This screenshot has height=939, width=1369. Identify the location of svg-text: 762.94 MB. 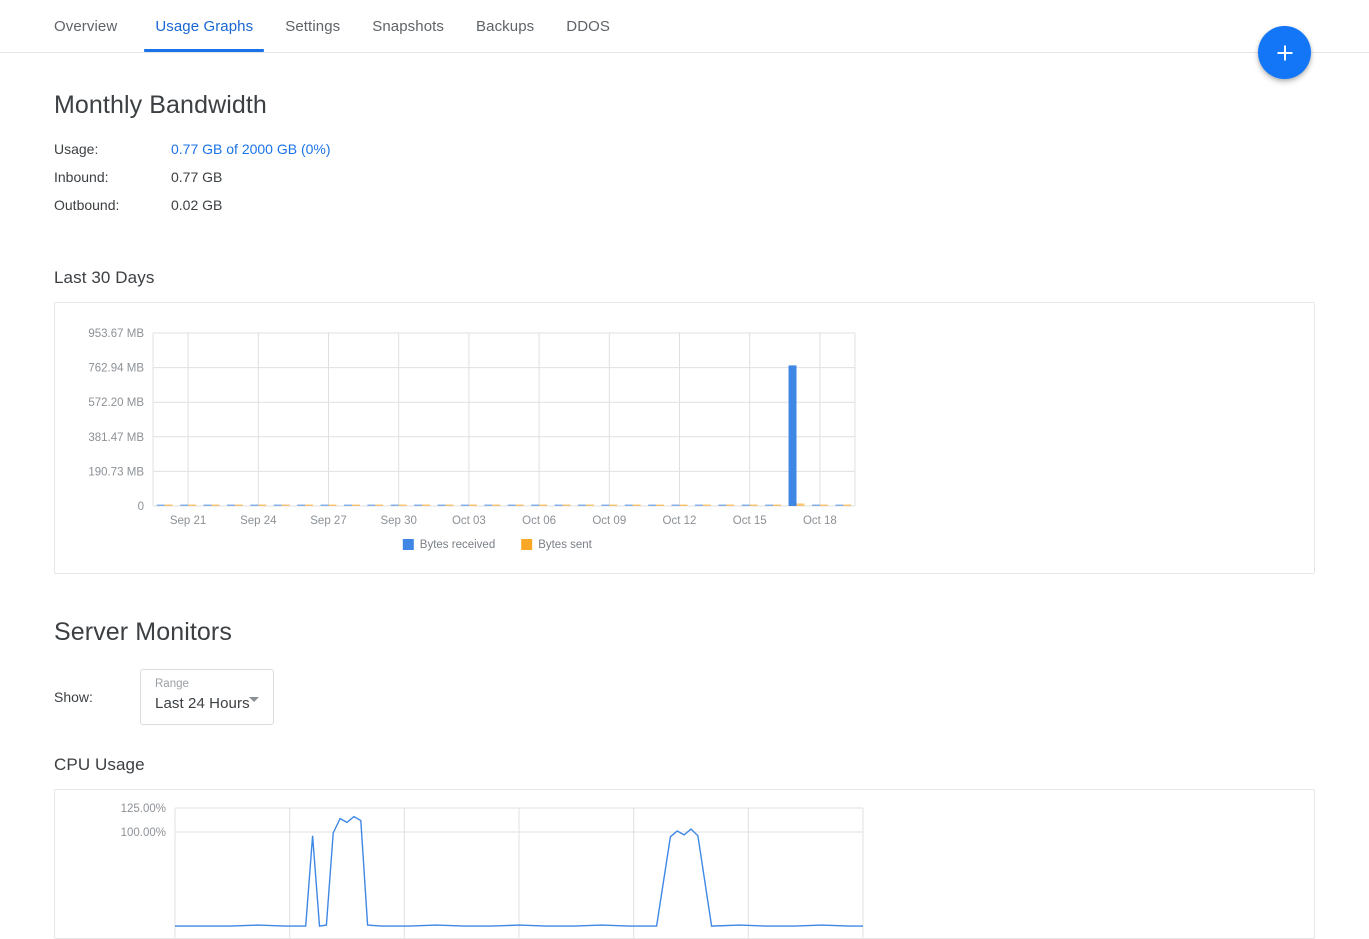
(116, 369).